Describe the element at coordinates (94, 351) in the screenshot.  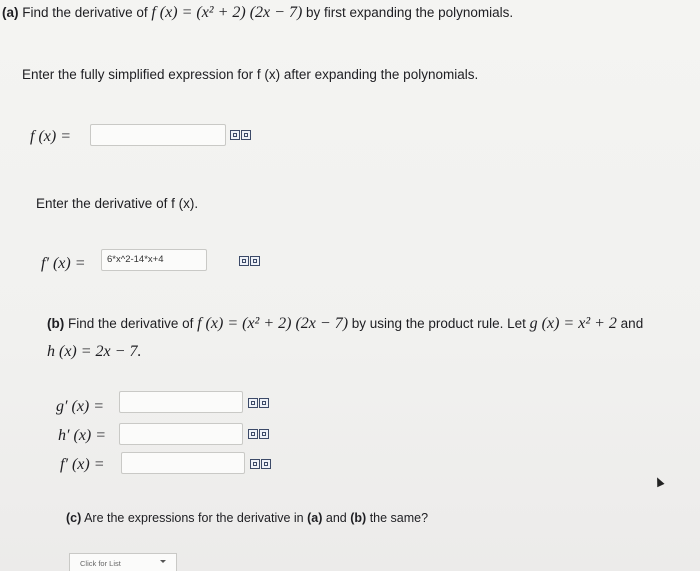
I see `h-definition: h (x) = 2x − 7.` at that location.